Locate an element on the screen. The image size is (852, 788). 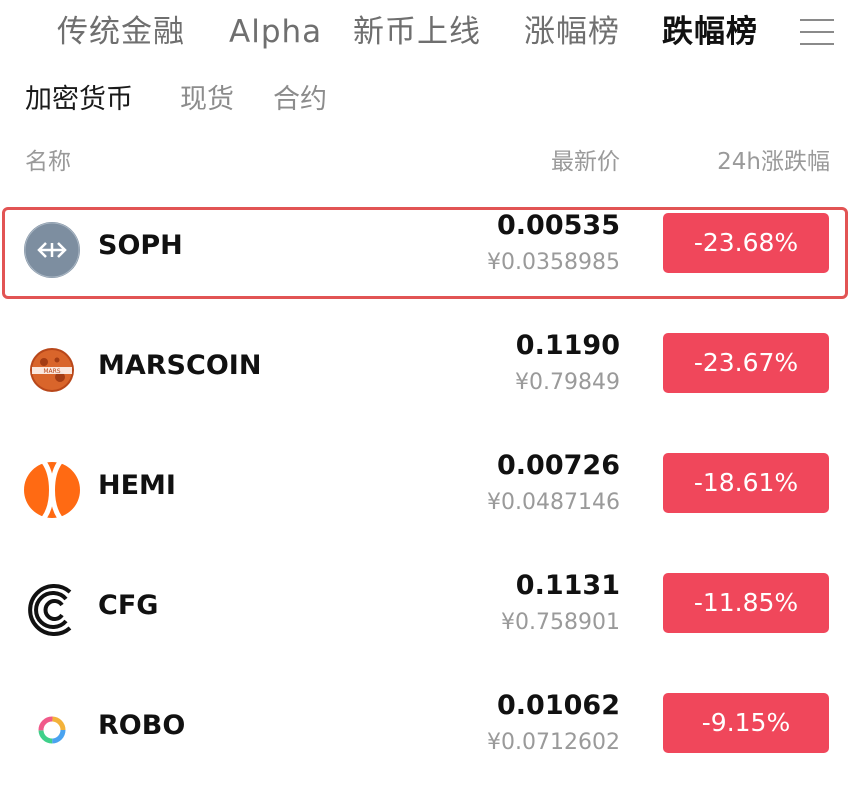
change-badge: -23.67% is located at coordinates (746, 363).